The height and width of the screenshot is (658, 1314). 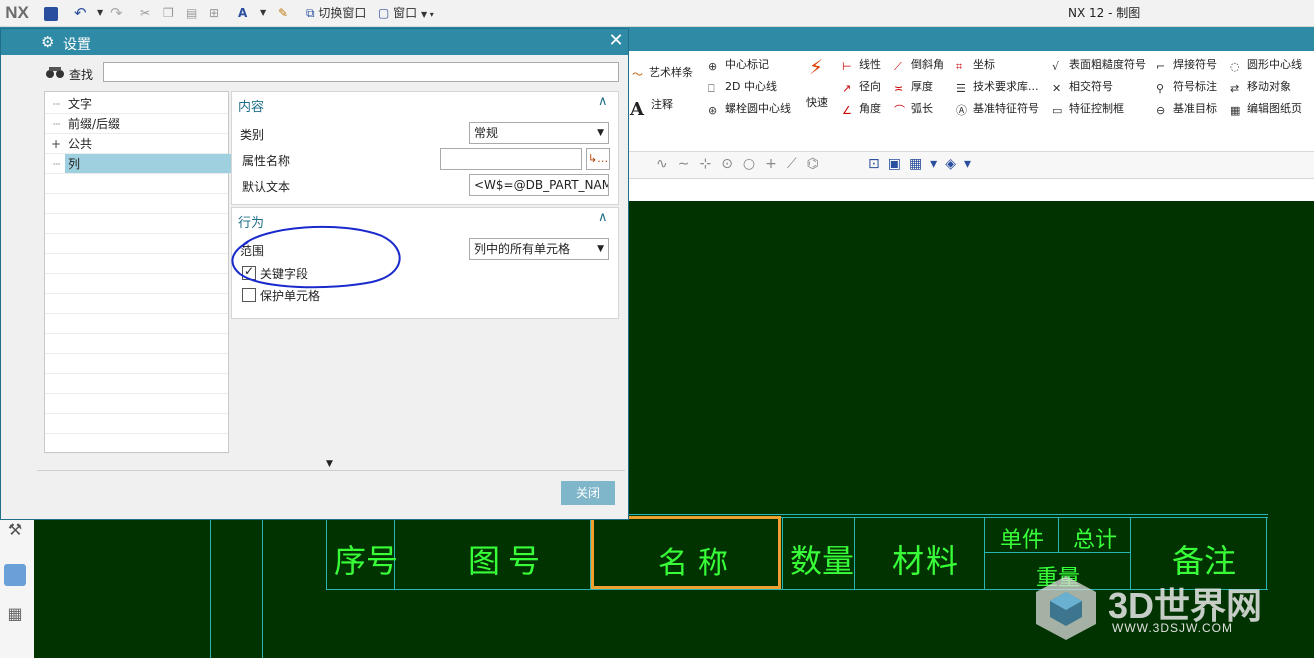 I want to click on category-select: 常规 ▼, so click(x=539, y=133).